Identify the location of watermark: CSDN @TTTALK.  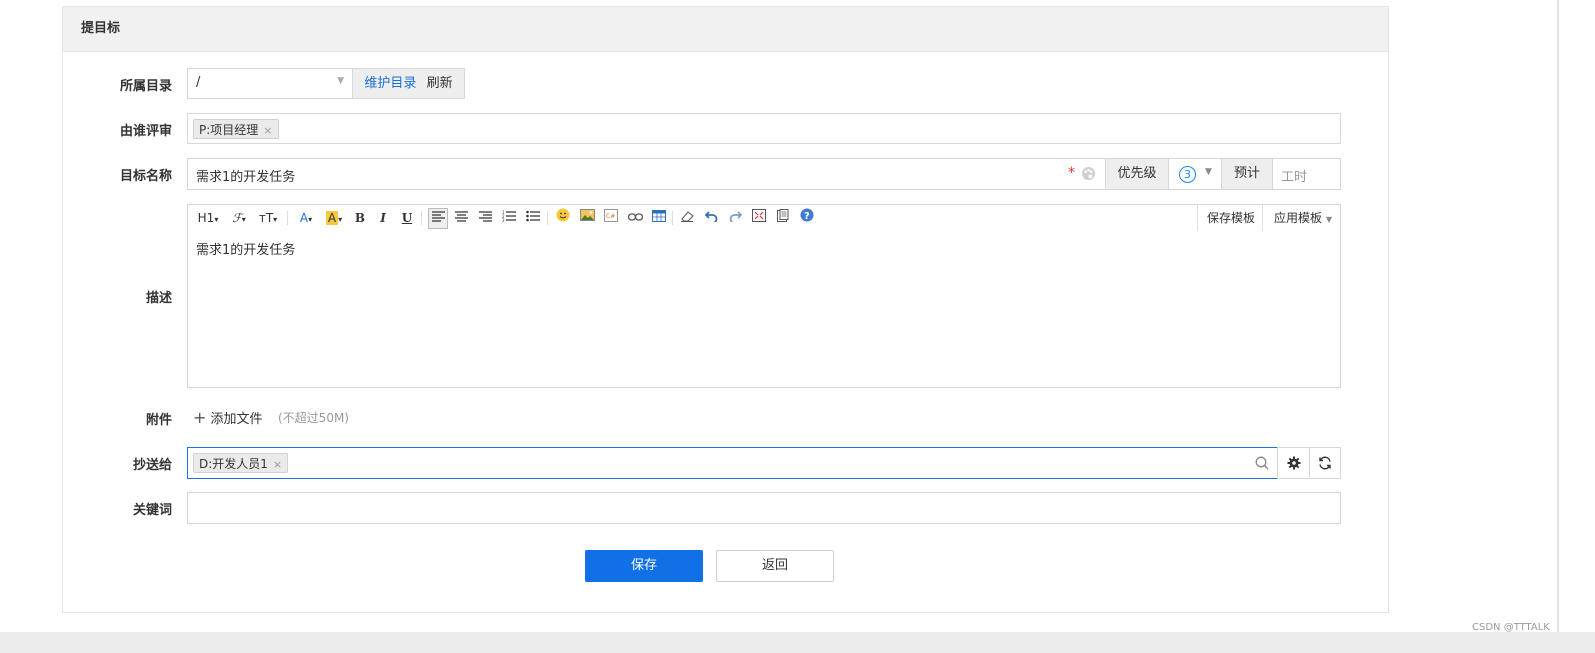
(1511, 627).